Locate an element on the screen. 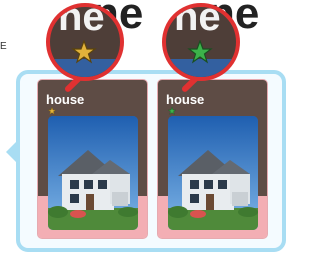 The width and height of the screenshot is (320, 253). zoom-callout-gold-star: ne is located at coordinates (85, 42).